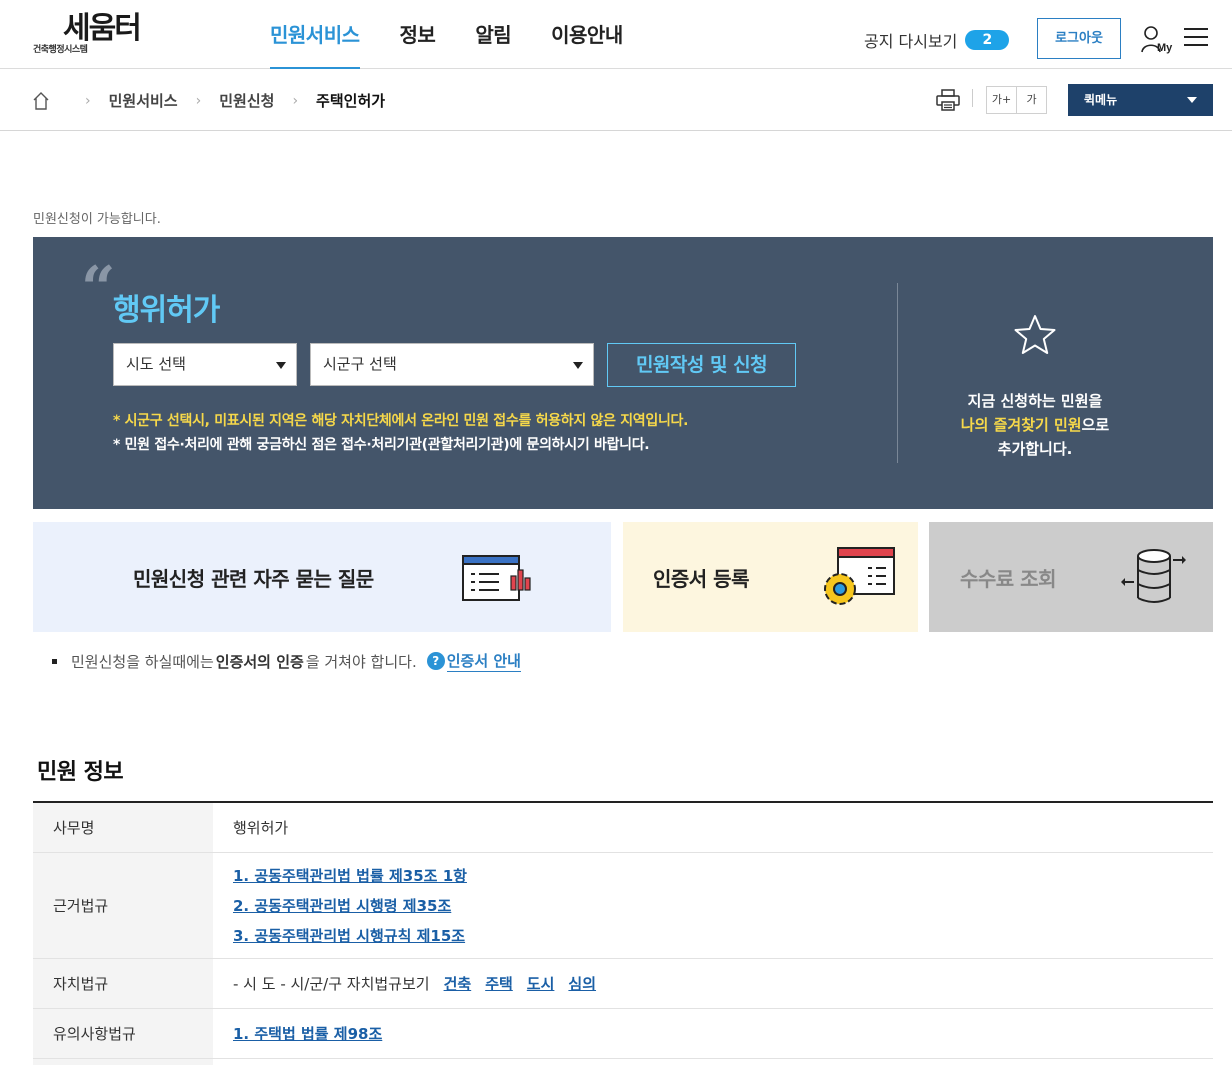 This screenshot has width=1232, height=1065. What do you see at coordinates (701, 365) in the screenshot?
I see `apply-button: 민원작성 및 신청` at bounding box center [701, 365].